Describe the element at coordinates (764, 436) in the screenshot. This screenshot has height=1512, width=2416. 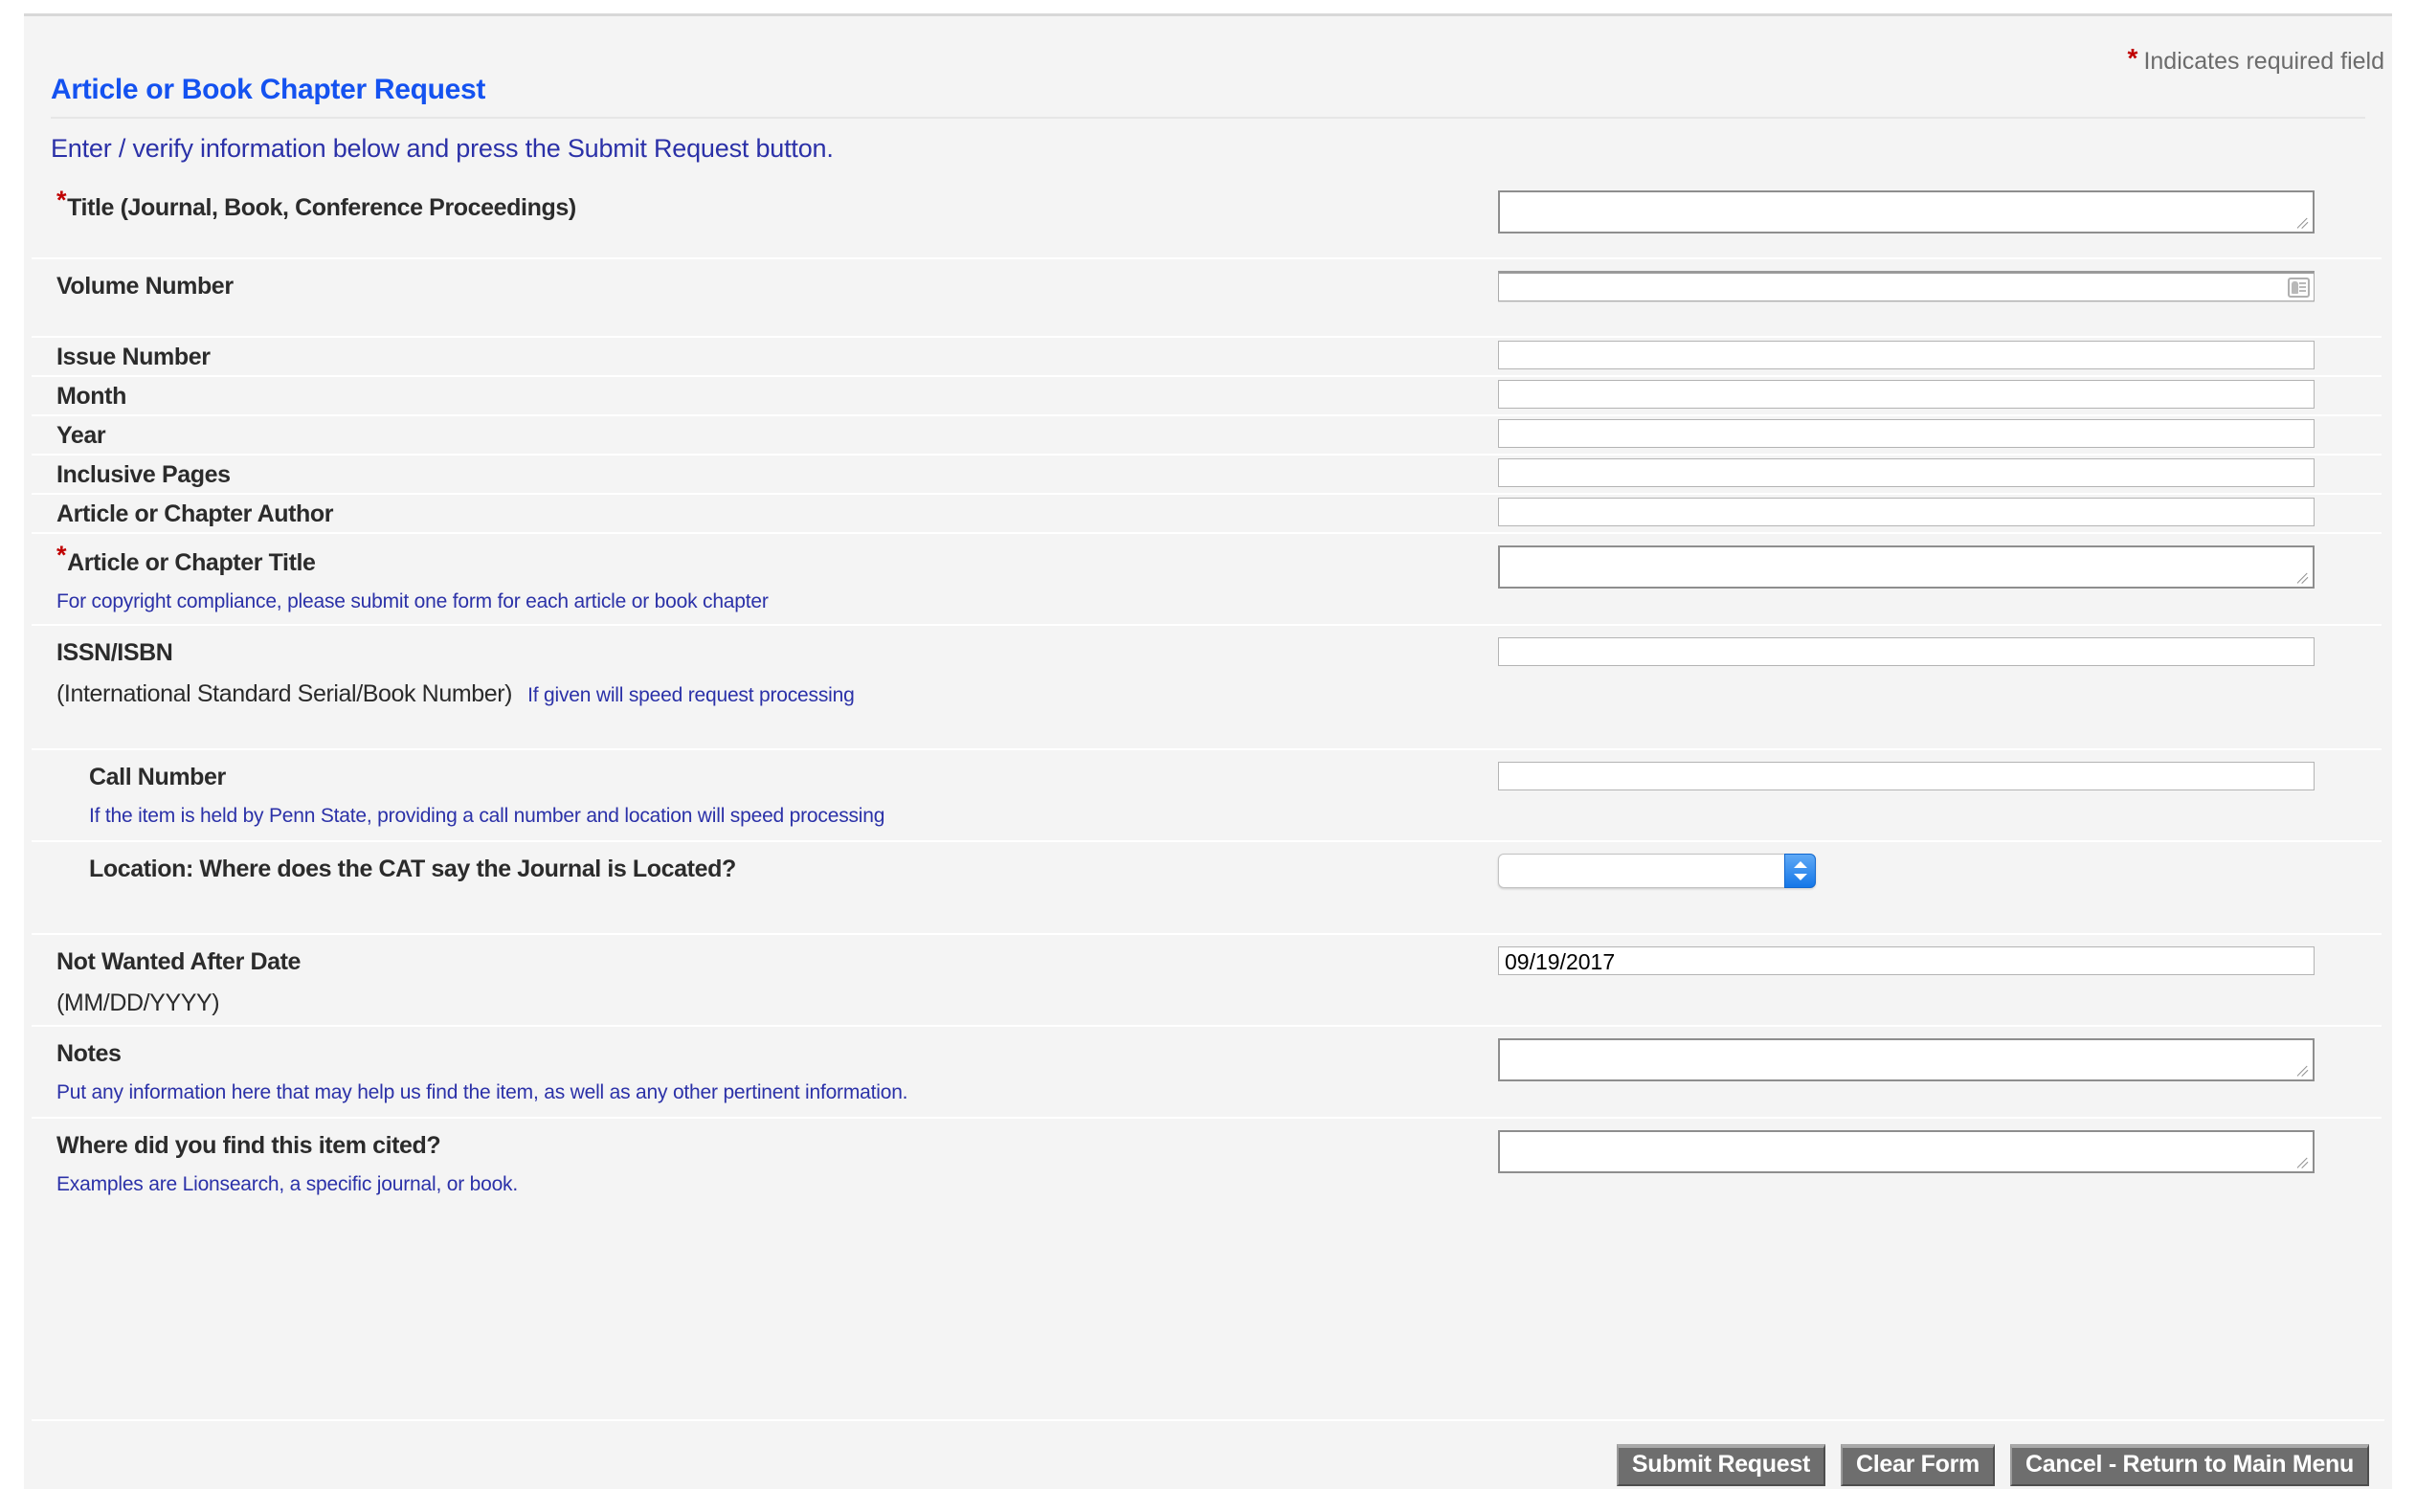
I see `field-label: Year` at that location.